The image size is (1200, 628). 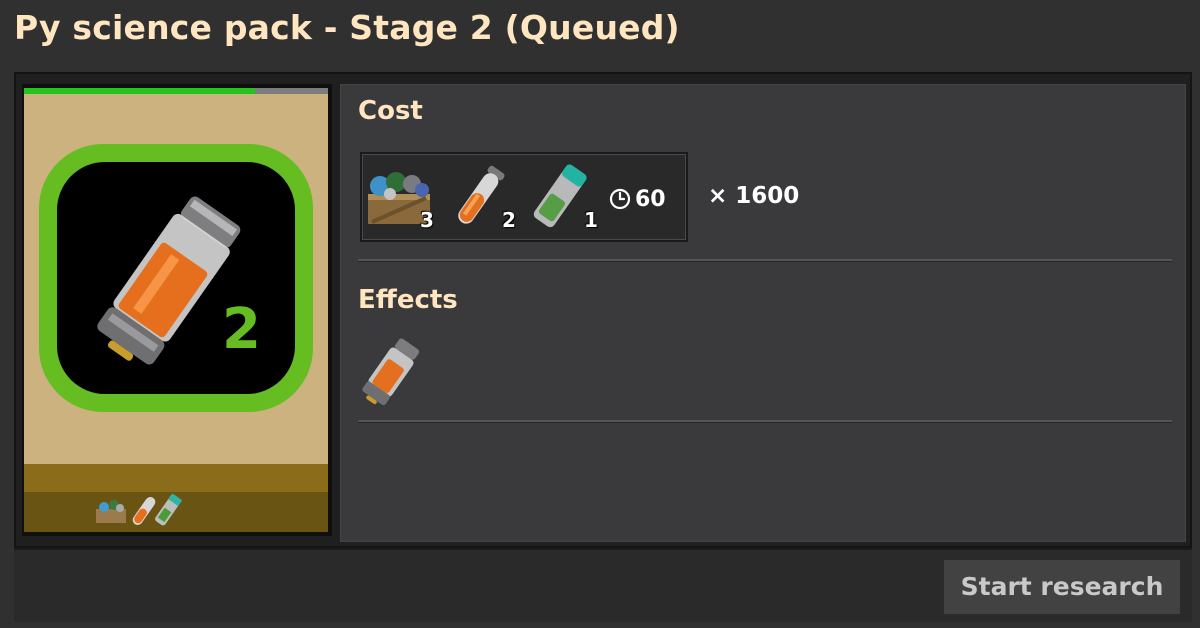 I want to click on research-time: 60, so click(x=637, y=199).